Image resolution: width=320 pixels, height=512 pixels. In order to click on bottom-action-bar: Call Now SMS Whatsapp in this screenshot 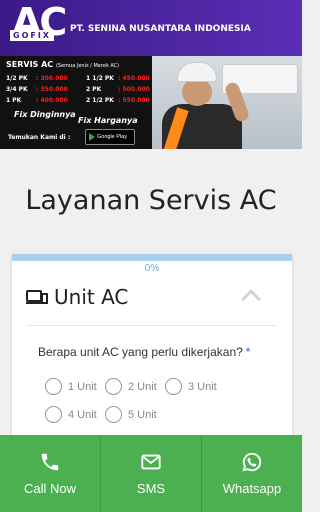, I will do `click(151, 473)`.